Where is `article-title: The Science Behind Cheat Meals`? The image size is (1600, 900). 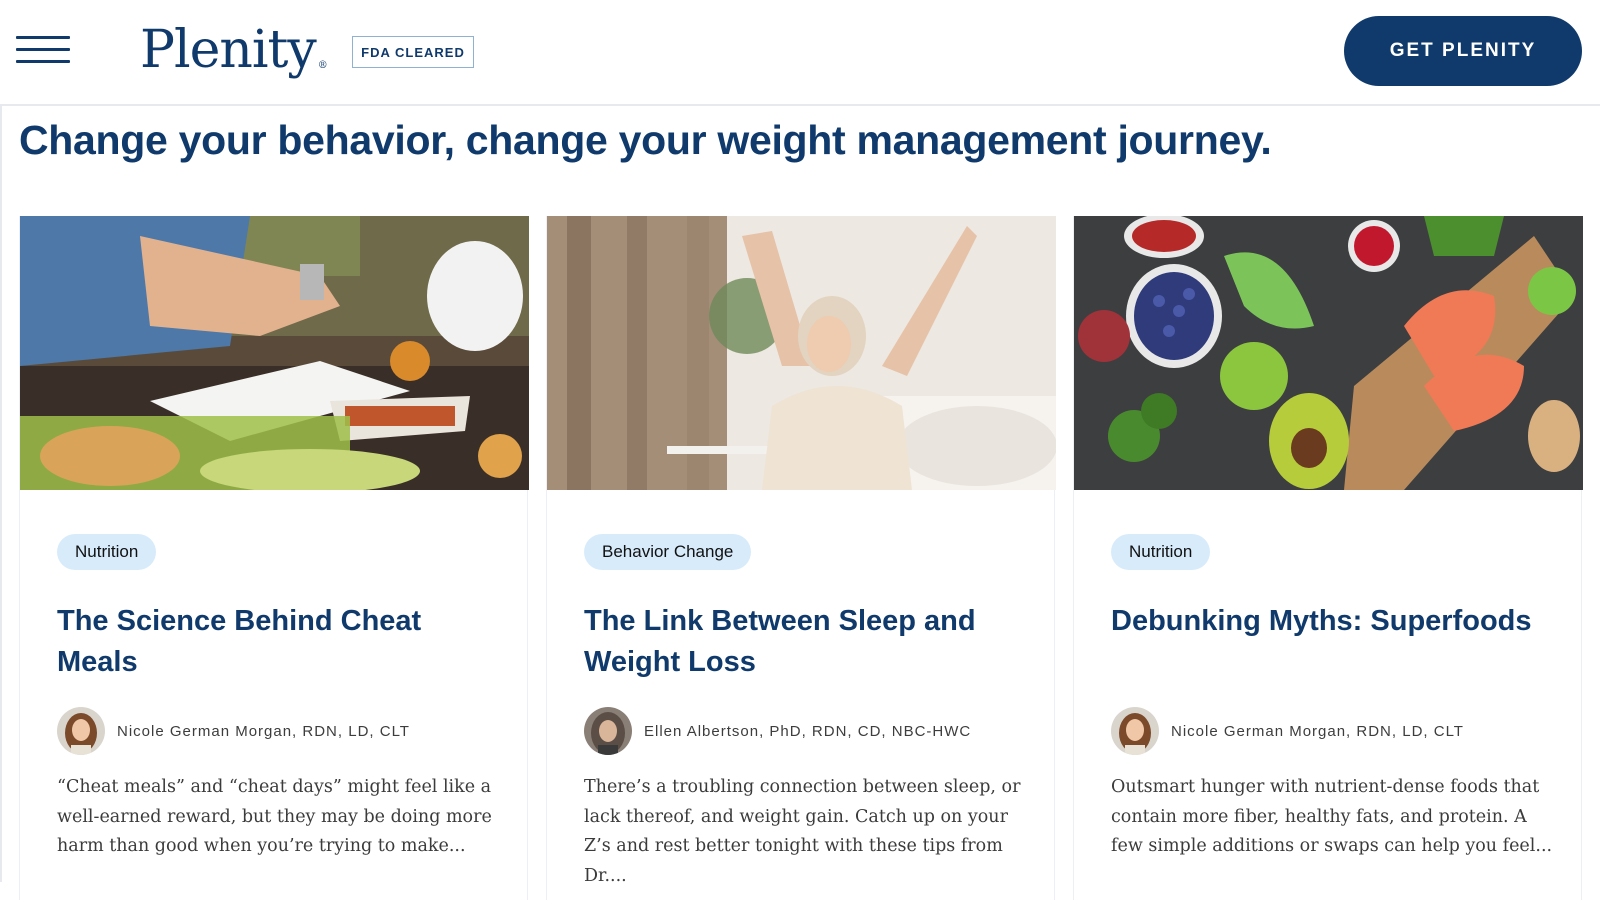
article-title: The Science Behind Cheat Meals is located at coordinates (277, 642).